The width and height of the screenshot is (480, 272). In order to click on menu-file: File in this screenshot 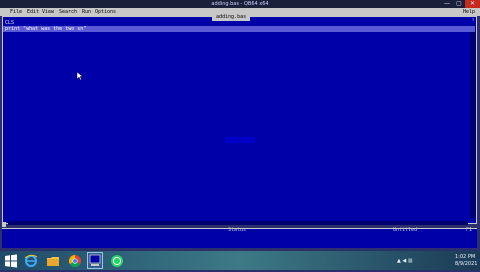, I will do `click(16, 12)`.